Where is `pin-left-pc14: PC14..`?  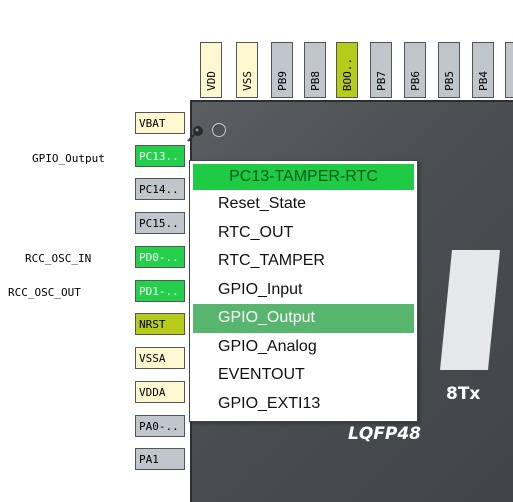 pin-left-pc14: PC14.. is located at coordinates (160, 189).